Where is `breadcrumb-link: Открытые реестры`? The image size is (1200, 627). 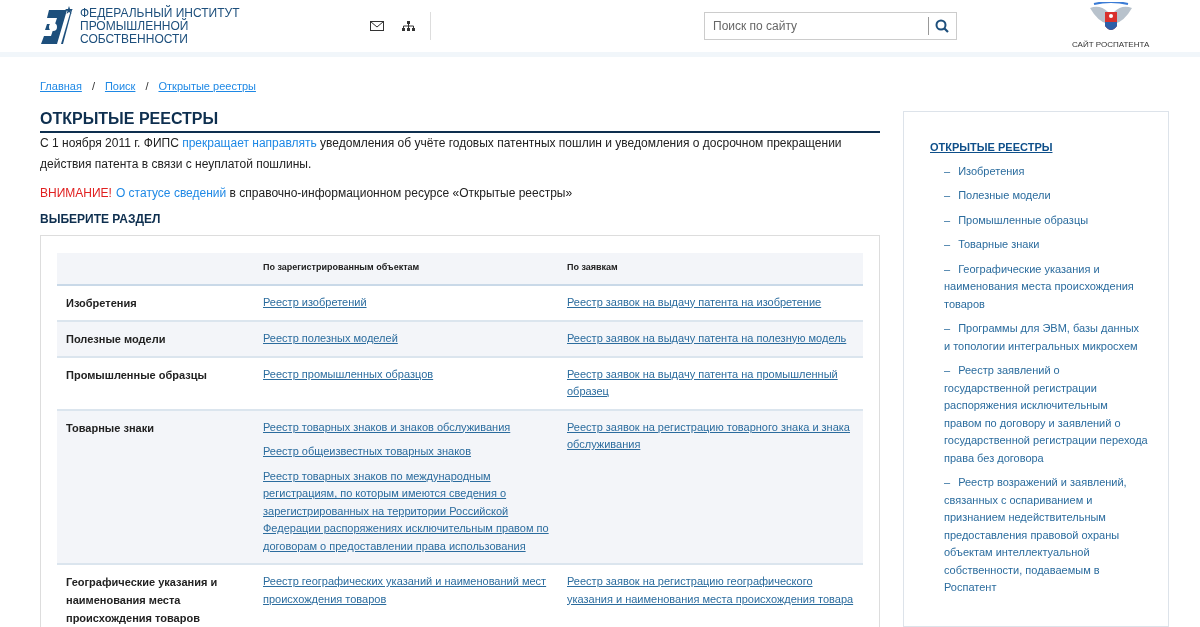 breadcrumb-link: Открытые реестры is located at coordinates (207, 86).